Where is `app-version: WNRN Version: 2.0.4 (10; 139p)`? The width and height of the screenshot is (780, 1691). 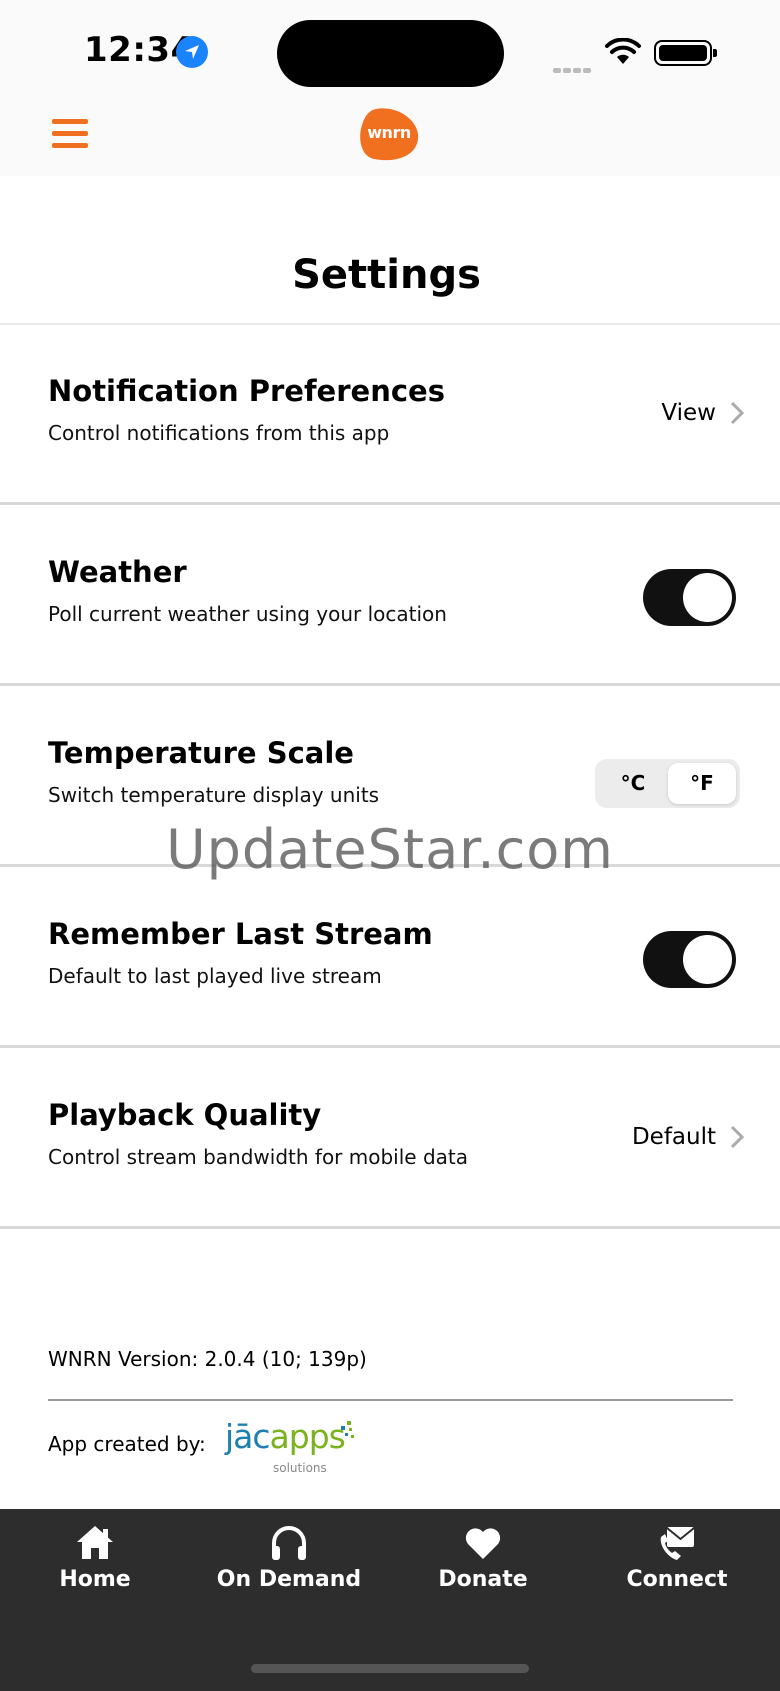
app-version: WNRN Version: 2.0.4 (10; 139p) is located at coordinates (207, 1359).